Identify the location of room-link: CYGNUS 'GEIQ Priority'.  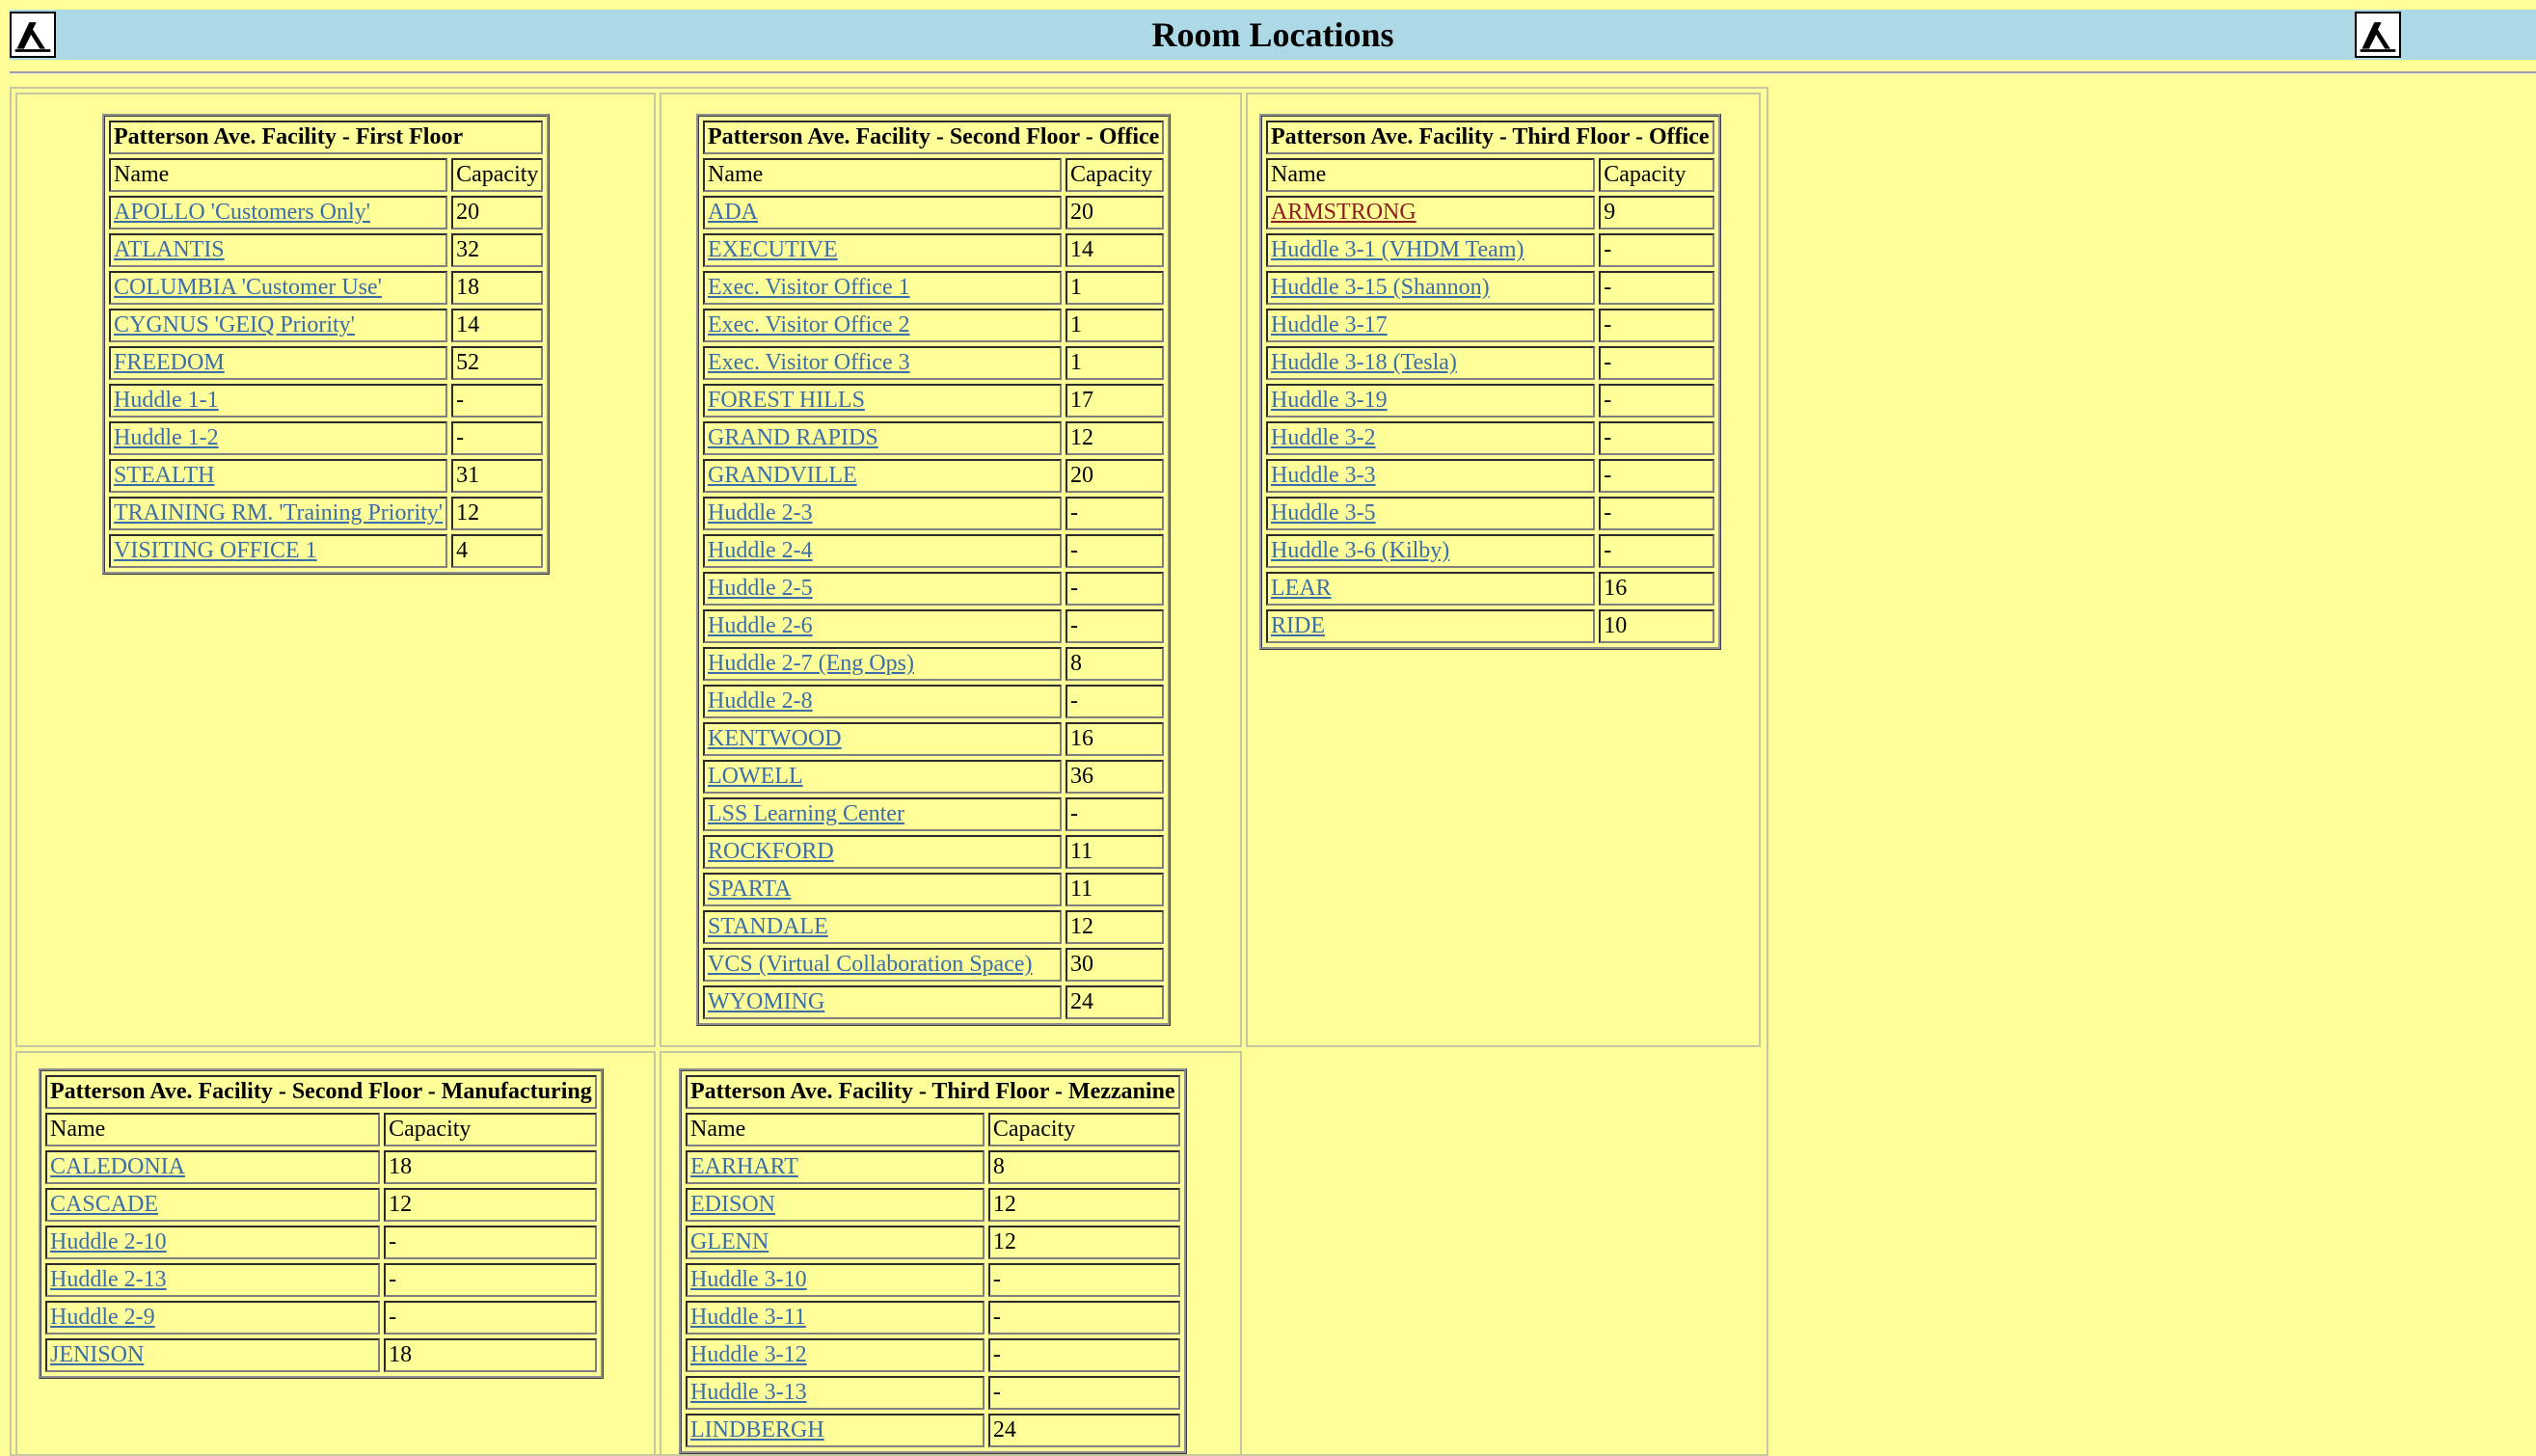
(234, 324).